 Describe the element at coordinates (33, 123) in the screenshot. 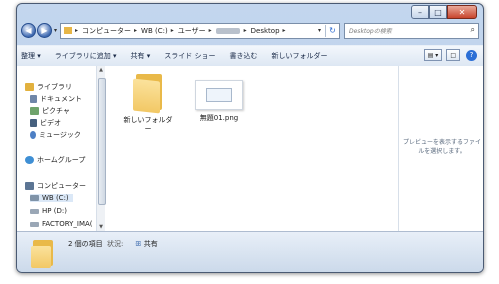

I see `videos-icon` at that location.